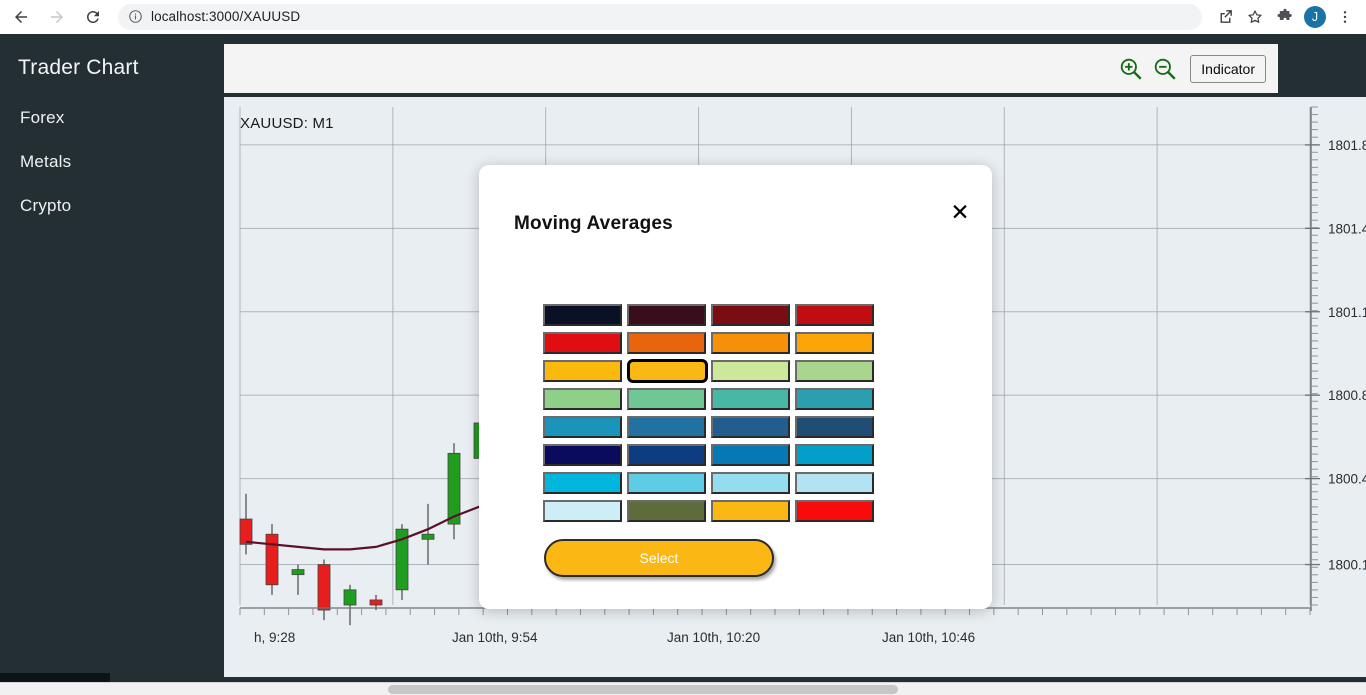 The image size is (1366, 695). Describe the element at coordinates (643, 689) in the screenshot. I see `scrollbar-thumb` at that location.